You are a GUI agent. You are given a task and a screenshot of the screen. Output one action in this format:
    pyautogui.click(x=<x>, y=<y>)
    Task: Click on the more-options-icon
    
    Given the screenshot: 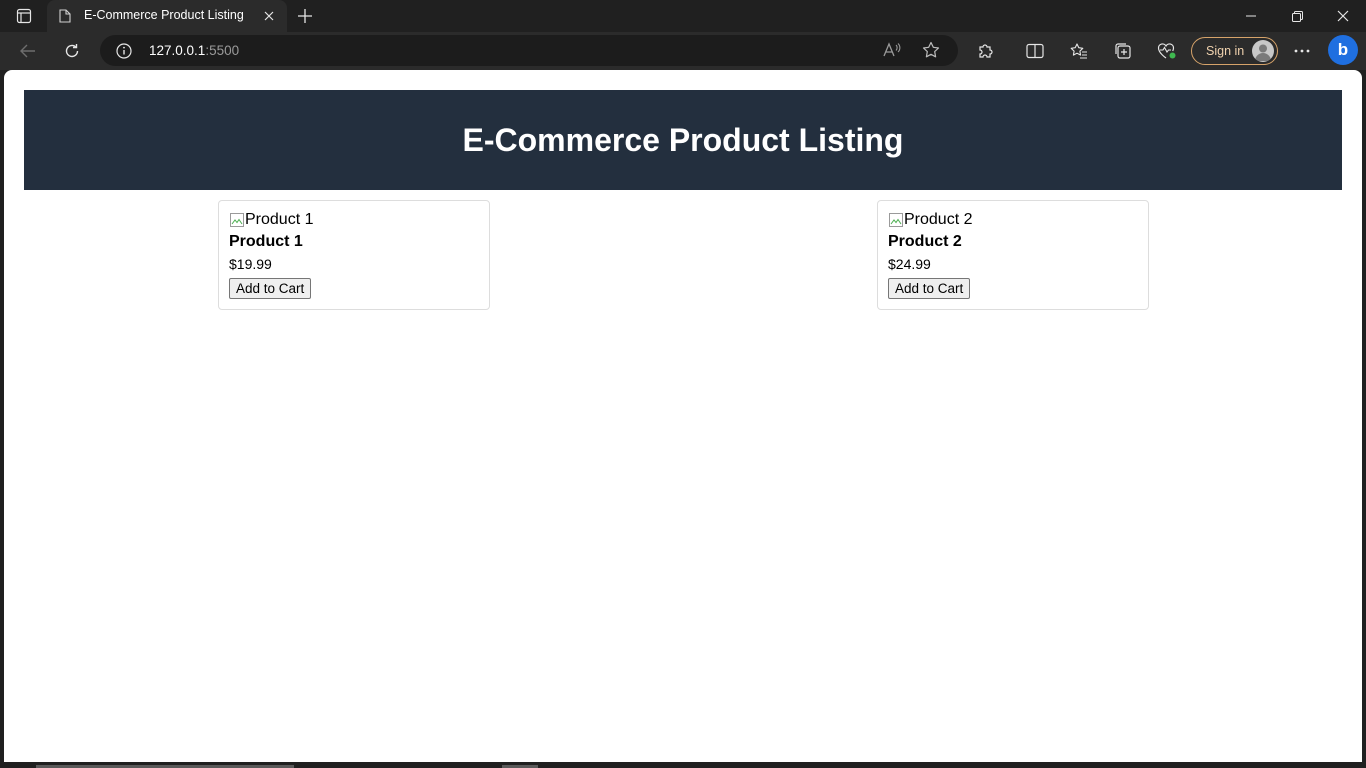 What is the action you would take?
    pyautogui.click(x=1302, y=51)
    